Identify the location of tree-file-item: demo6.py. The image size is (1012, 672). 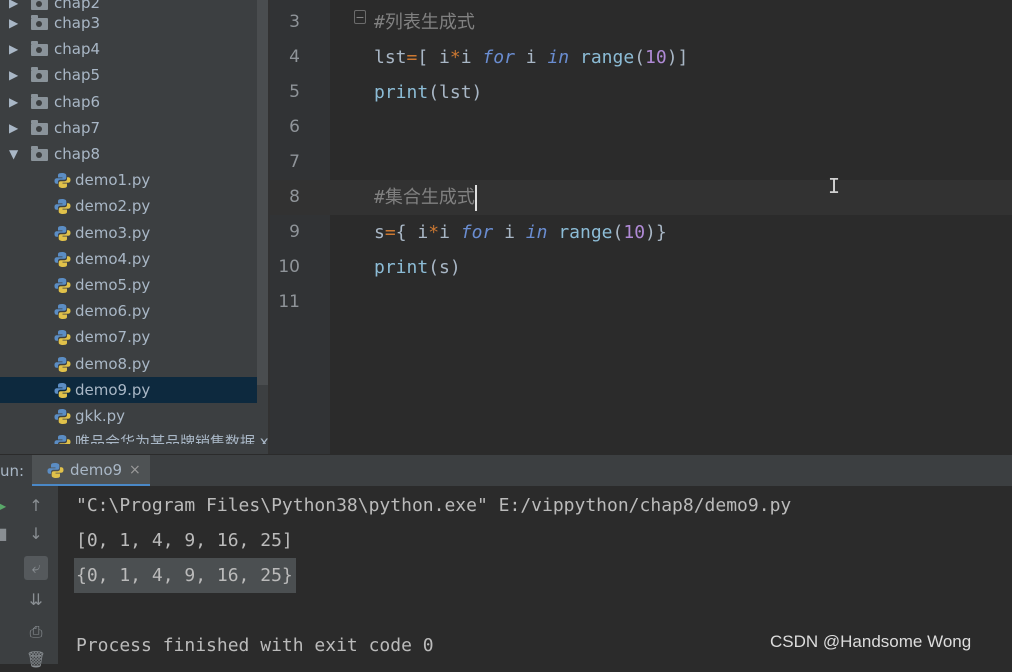
(128, 311).